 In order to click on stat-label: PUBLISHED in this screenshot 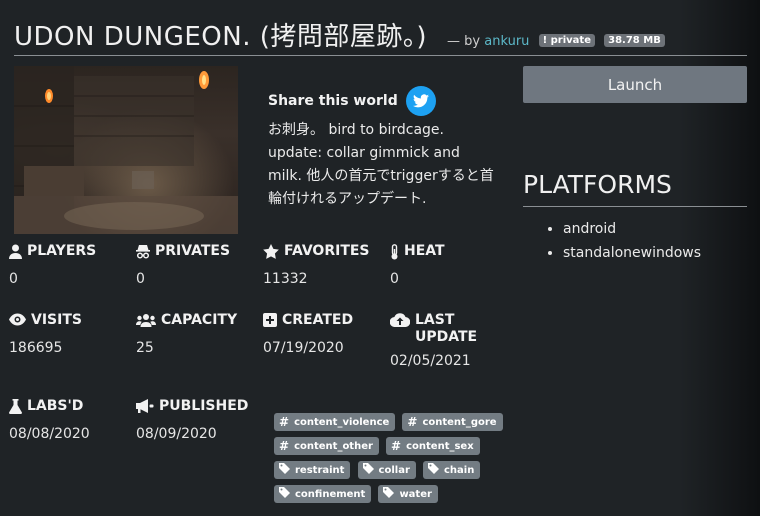, I will do `click(204, 406)`.